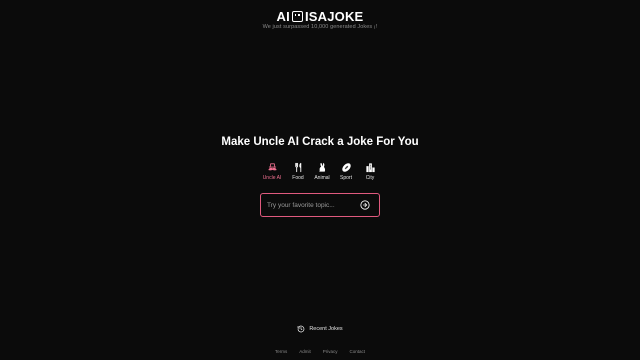  What do you see at coordinates (320, 142) in the screenshot?
I see `page-title: Make Uncle AI Crack a Joke For You` at bounding box center [320, 142].